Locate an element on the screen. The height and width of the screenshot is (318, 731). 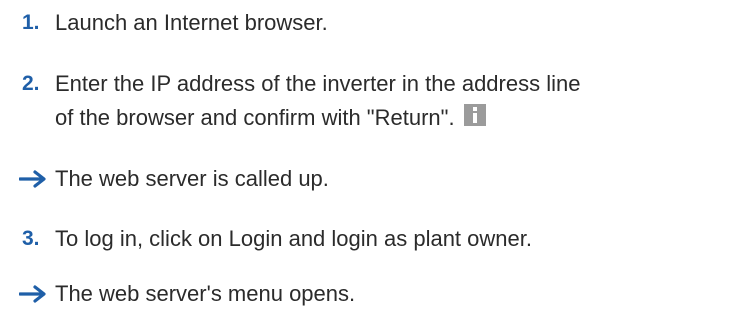
info-icon-stem is located at coordinates (474, 118).